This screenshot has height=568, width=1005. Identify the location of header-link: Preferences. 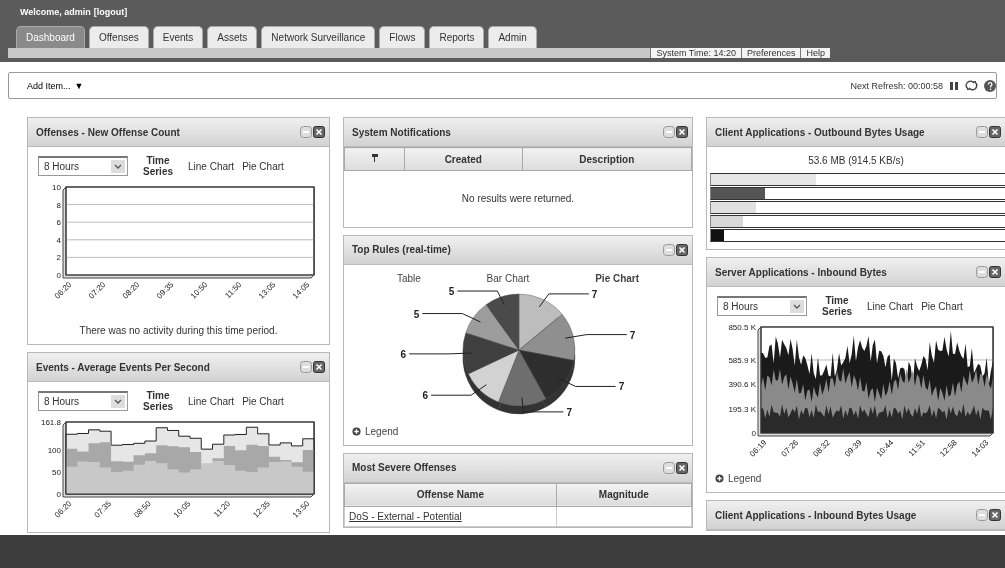
(770, 53).